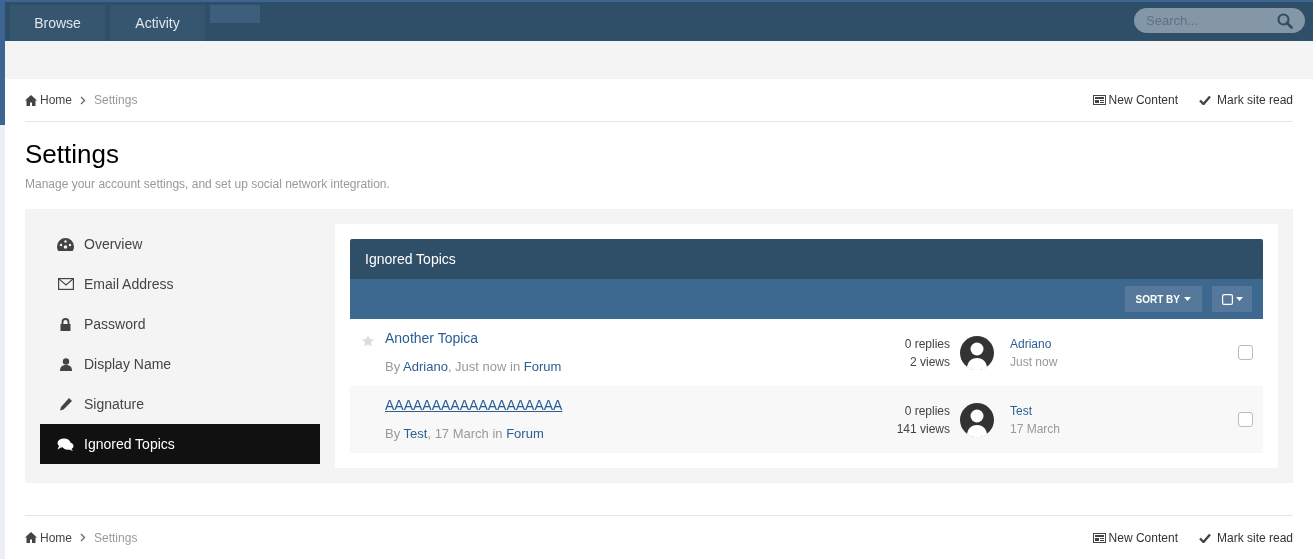  Describe the element at coordinates (180, 404) in the screenshot. I see `sidebar-item: Signature` at that location.